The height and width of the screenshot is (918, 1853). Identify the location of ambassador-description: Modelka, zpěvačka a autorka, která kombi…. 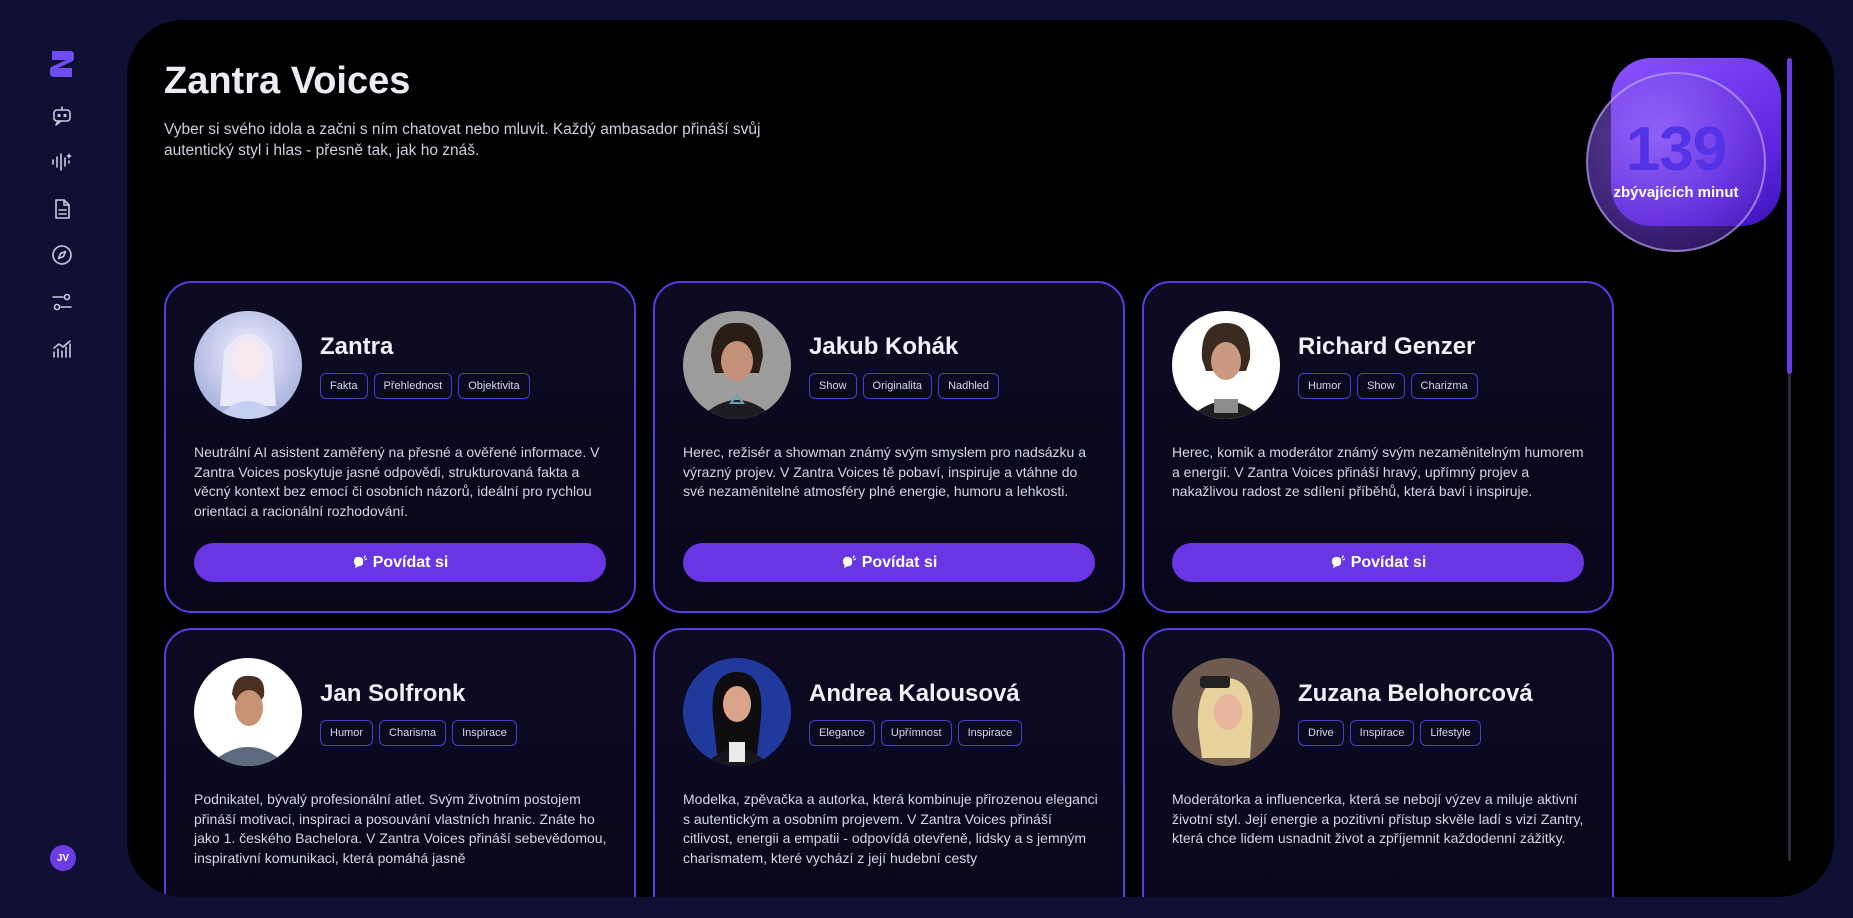
(890, 828).